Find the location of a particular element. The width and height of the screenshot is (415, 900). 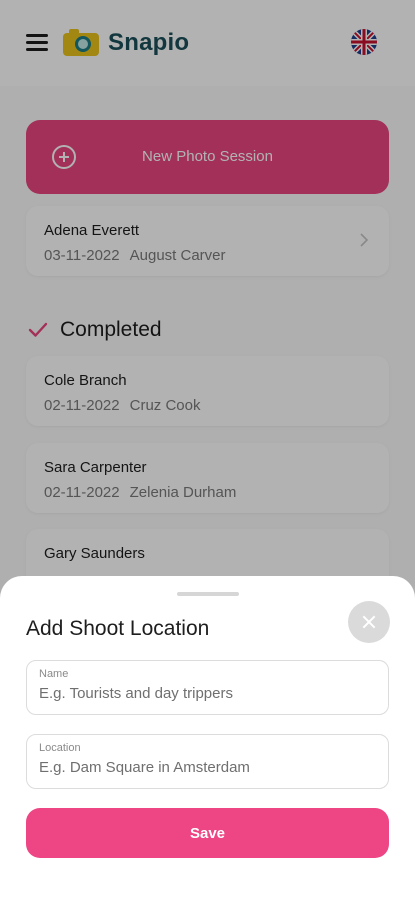

name-field: Name is located at coordinates (207, 687).